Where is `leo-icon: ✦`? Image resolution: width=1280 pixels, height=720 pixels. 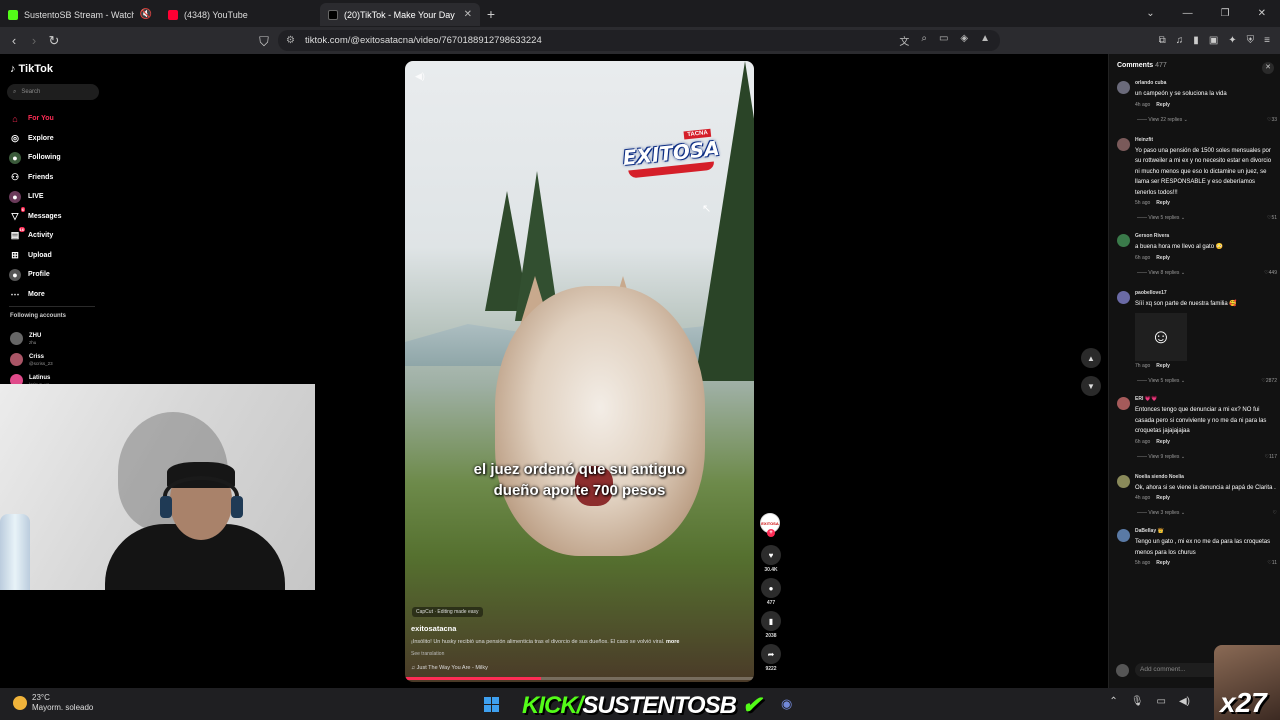
leo-icon: ✦ is located at coordinates (1232, 40).